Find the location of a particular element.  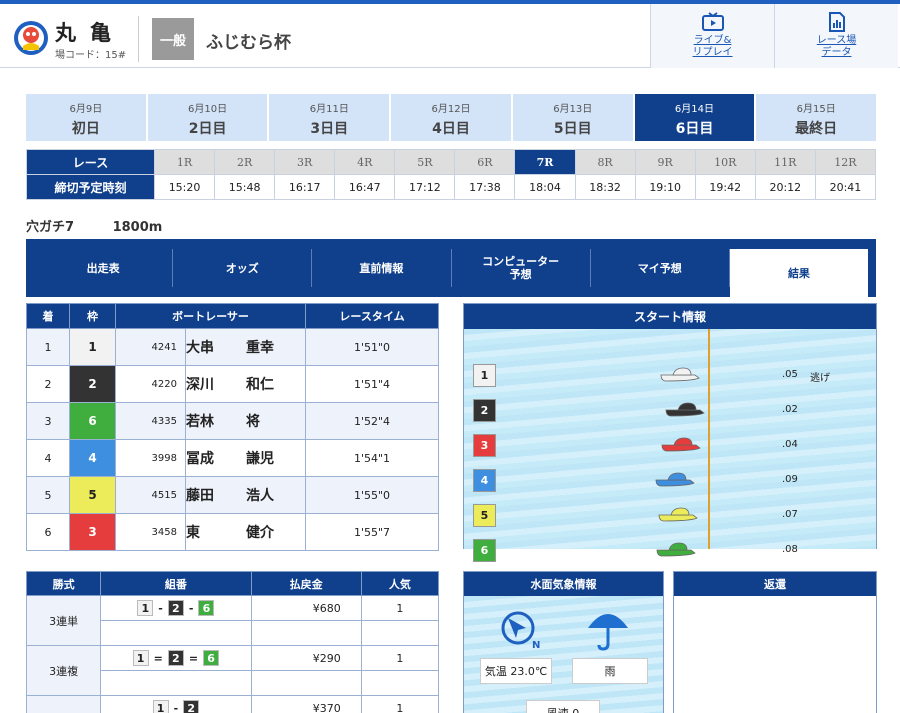

start-timing: .04 is located at coordinates (790, 444).